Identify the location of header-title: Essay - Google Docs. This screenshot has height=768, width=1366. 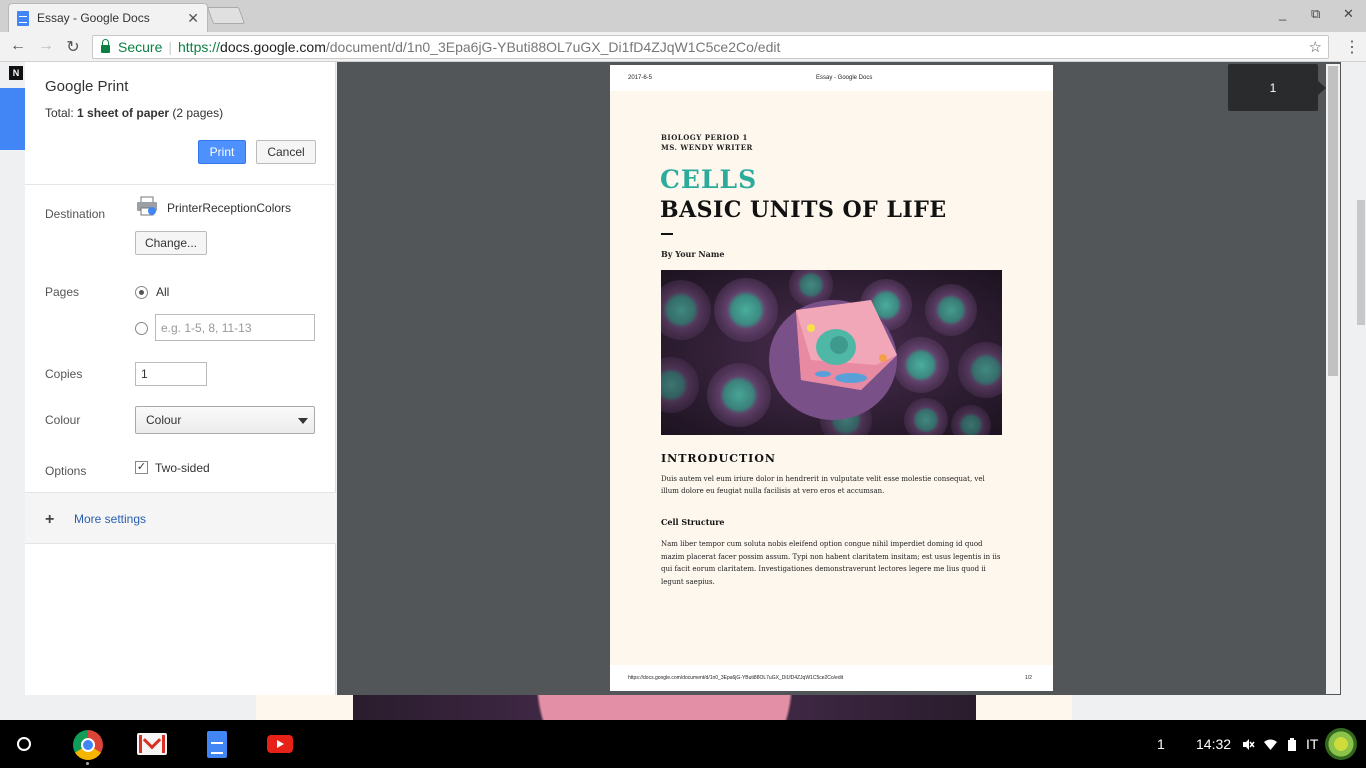
(844, 78).